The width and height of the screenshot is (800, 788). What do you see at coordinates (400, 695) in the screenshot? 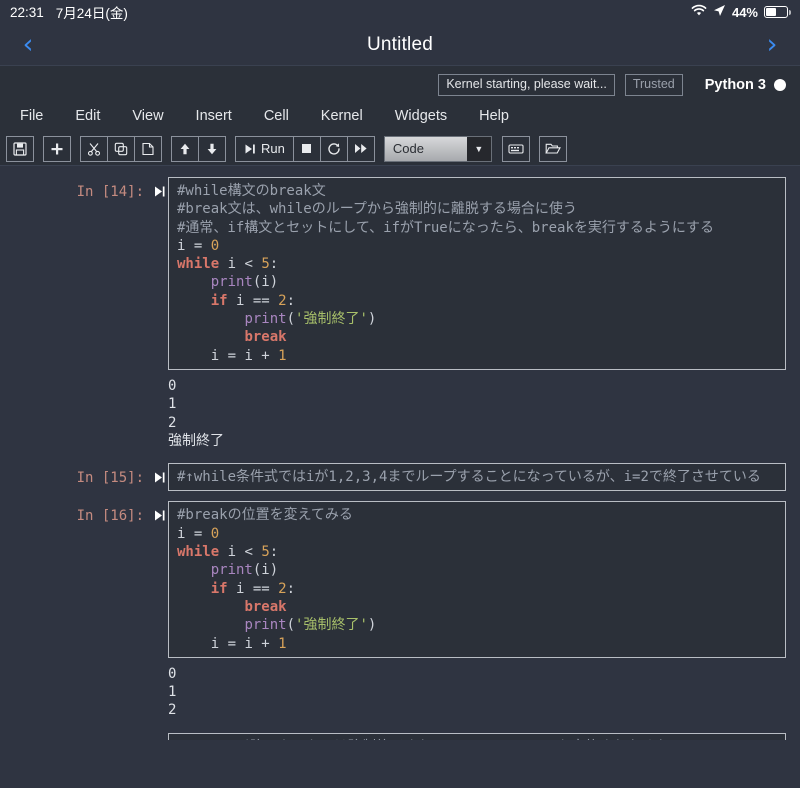
I see `cell-output: 0 1 2` at bounding box center [400, 695].